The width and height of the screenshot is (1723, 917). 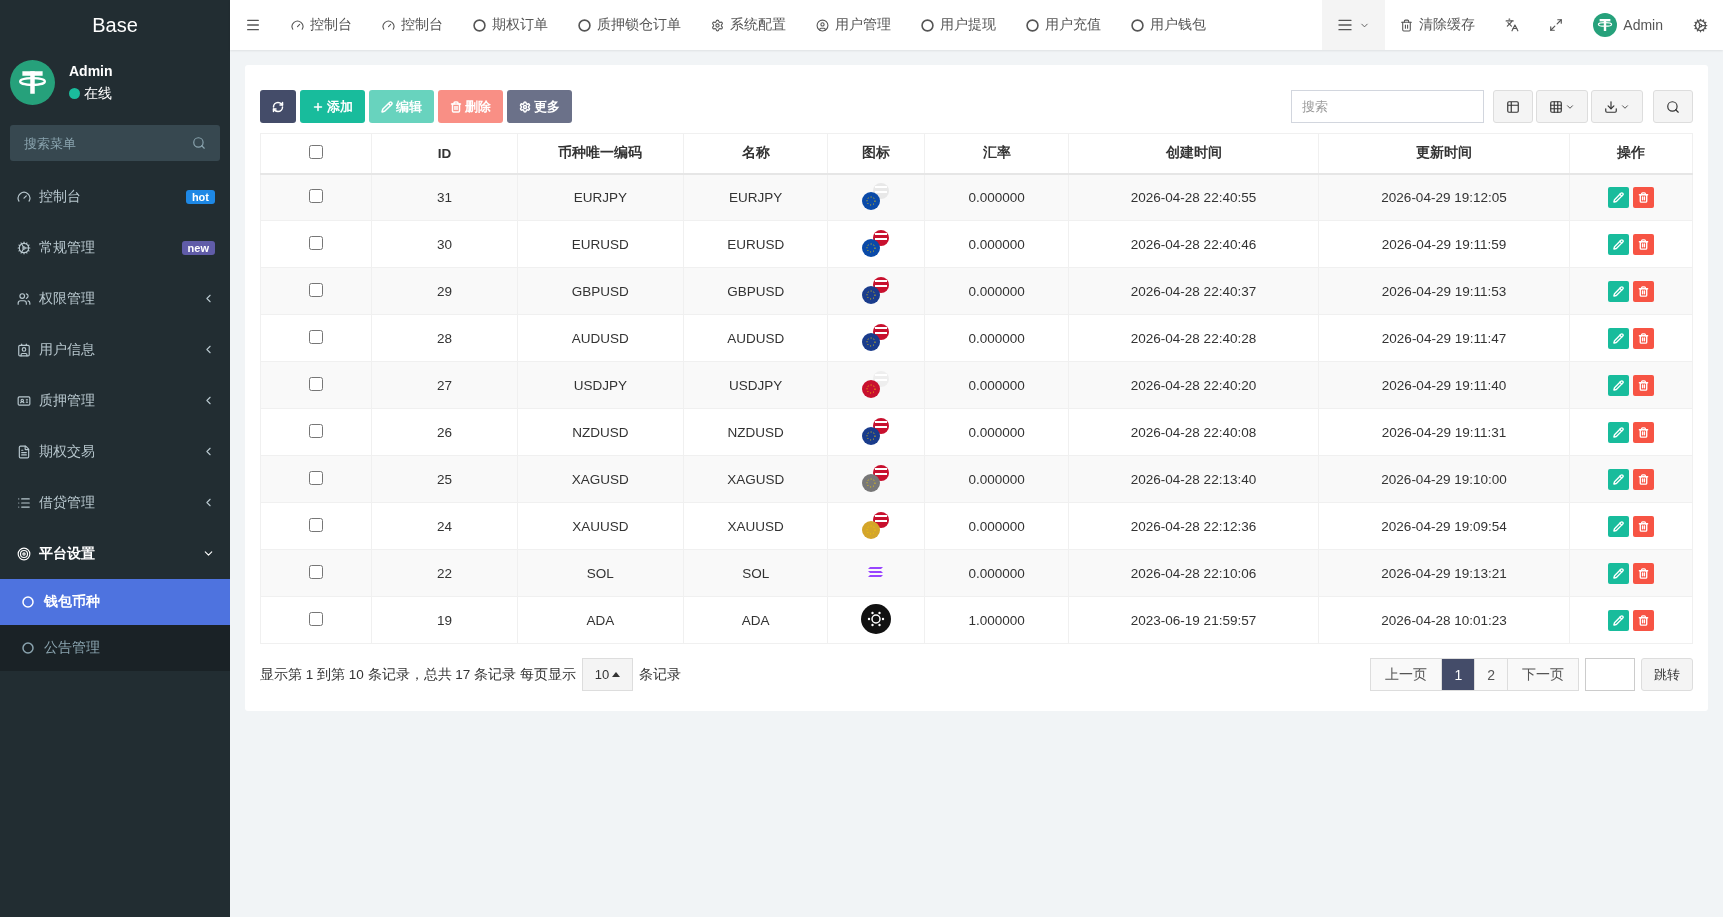 I want to click on nav-tab: 质押锁仓订单, so click(x=629, y=25).